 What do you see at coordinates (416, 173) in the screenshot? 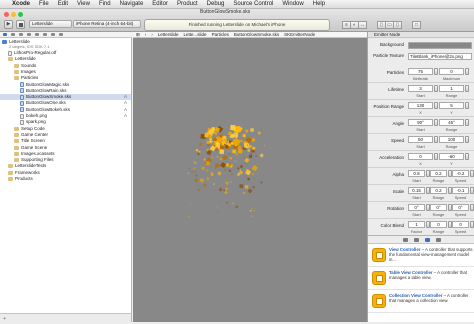
I see `parameter-field: 0.8` at bounding box center [416, 173].